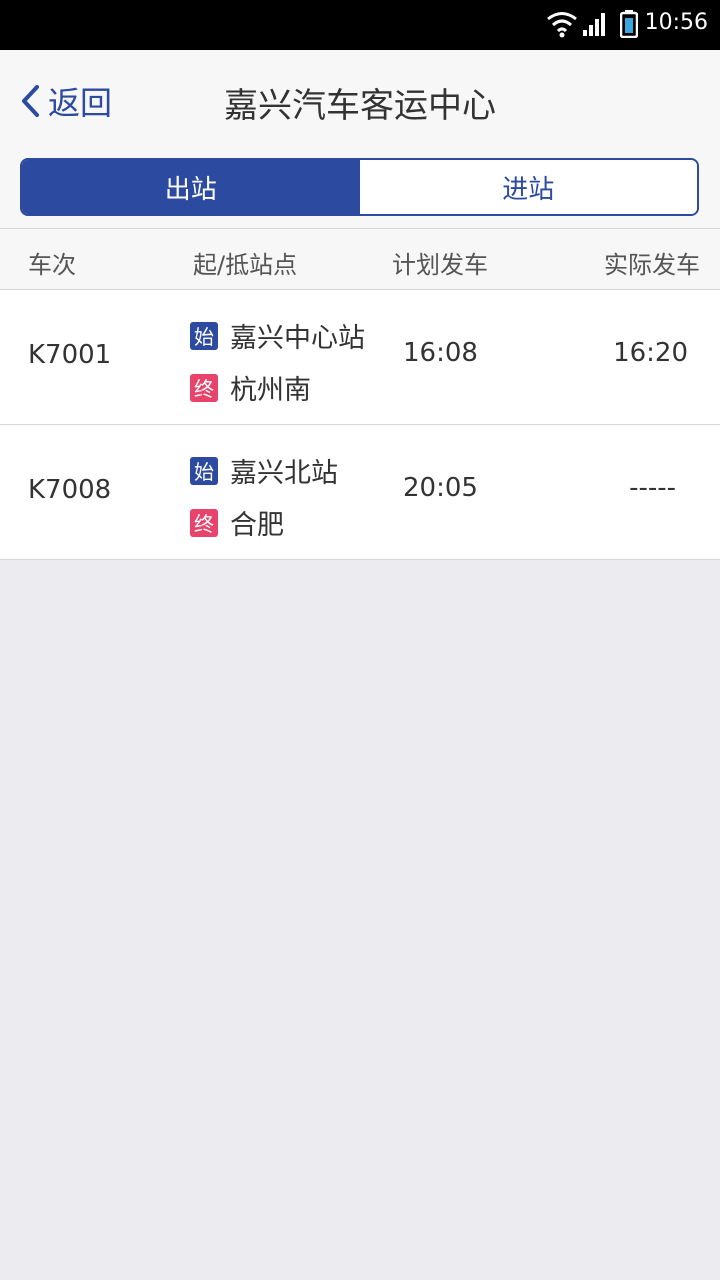 Image resolution: width=720 pixels, height=1280 pixels. What do you see at coordinates (676, 22) in the screenshot?
I see `status-time: 10:56` at bounding box center [676, 22].